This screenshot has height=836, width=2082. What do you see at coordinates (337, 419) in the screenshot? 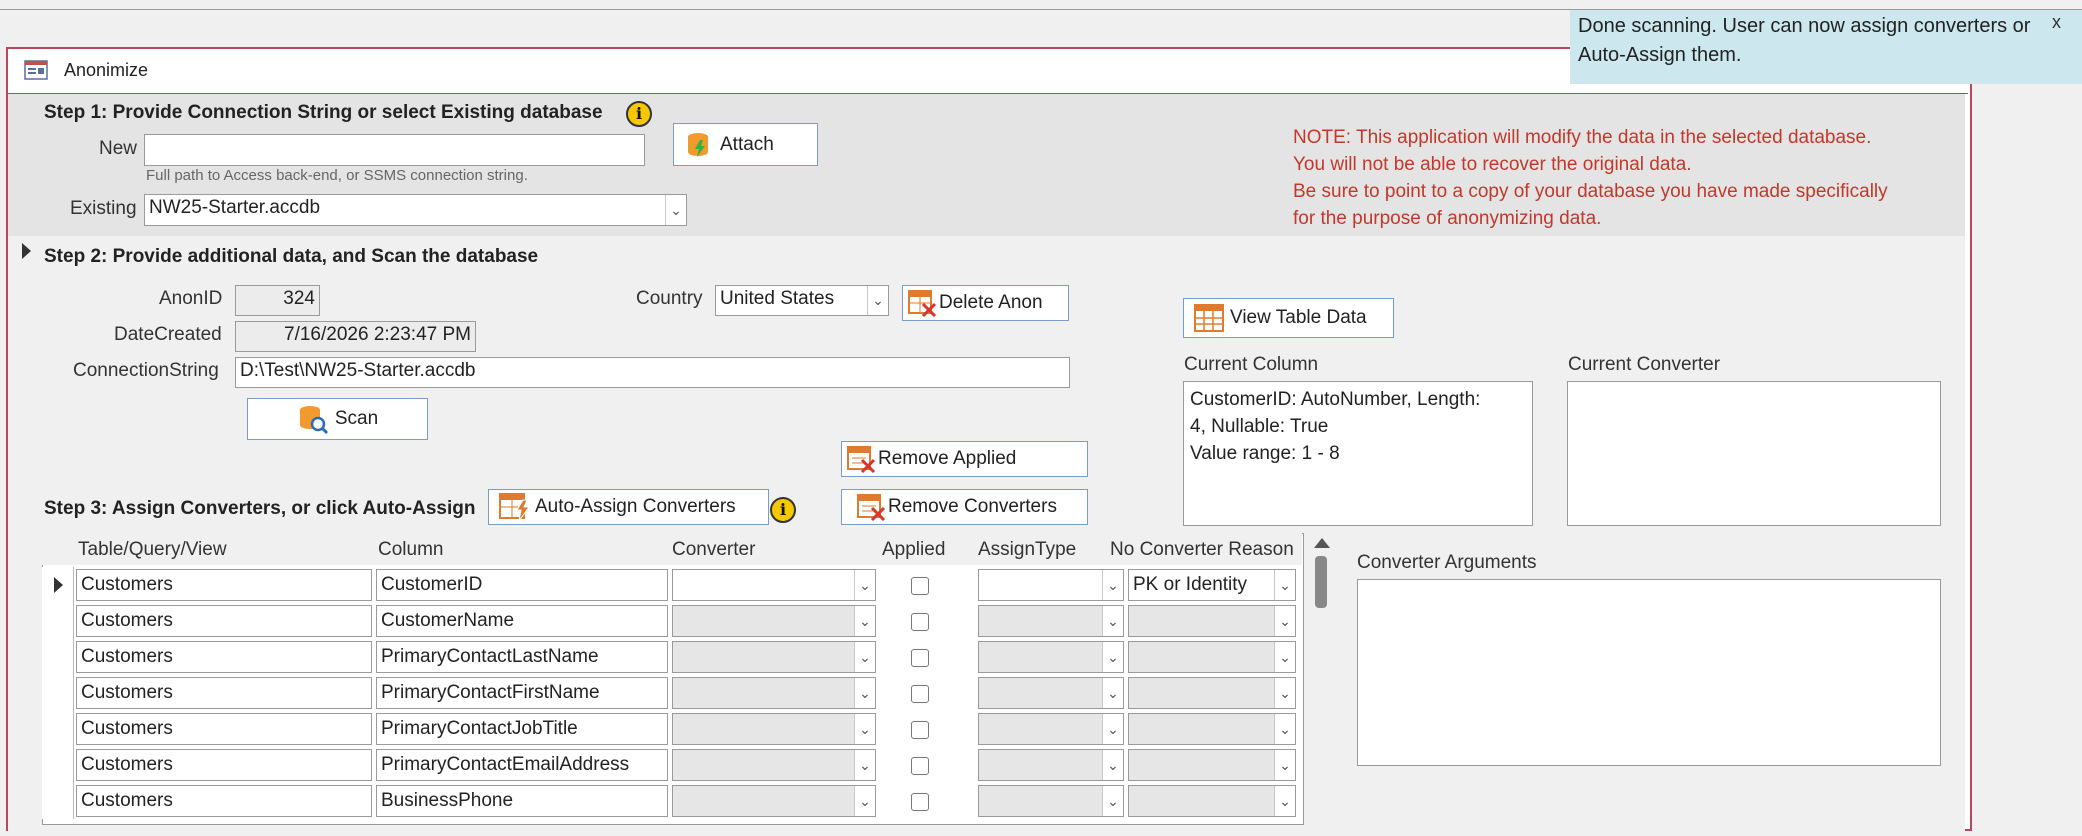
I see `scan-button: Scan` at bounding box center [337, 419].